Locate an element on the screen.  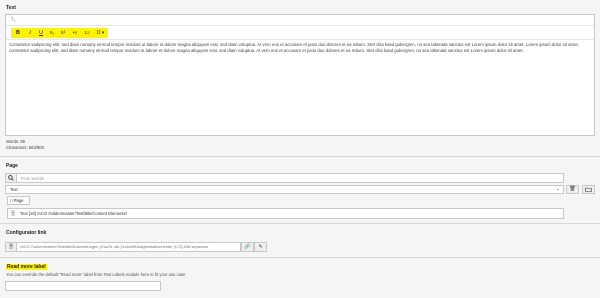
record-search is located at coordinates (284, 178).